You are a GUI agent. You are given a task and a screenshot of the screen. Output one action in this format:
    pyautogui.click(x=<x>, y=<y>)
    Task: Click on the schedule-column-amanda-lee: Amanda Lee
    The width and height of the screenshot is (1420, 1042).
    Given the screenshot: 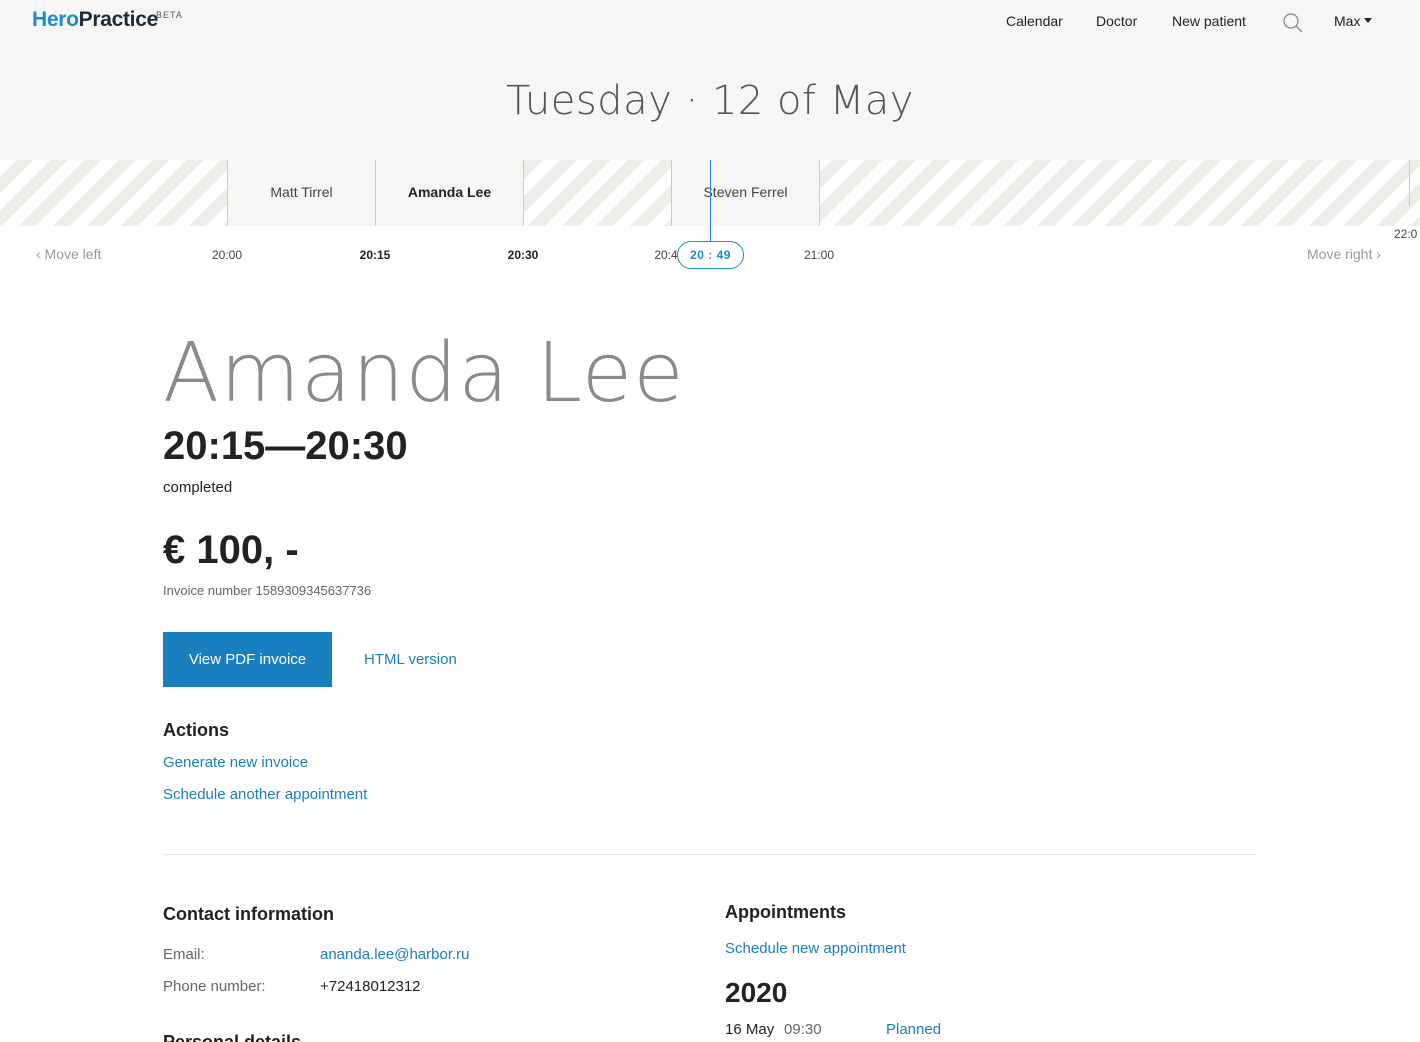 What is the action you would take?
    pyautogui.click(x=449, y=193)
    